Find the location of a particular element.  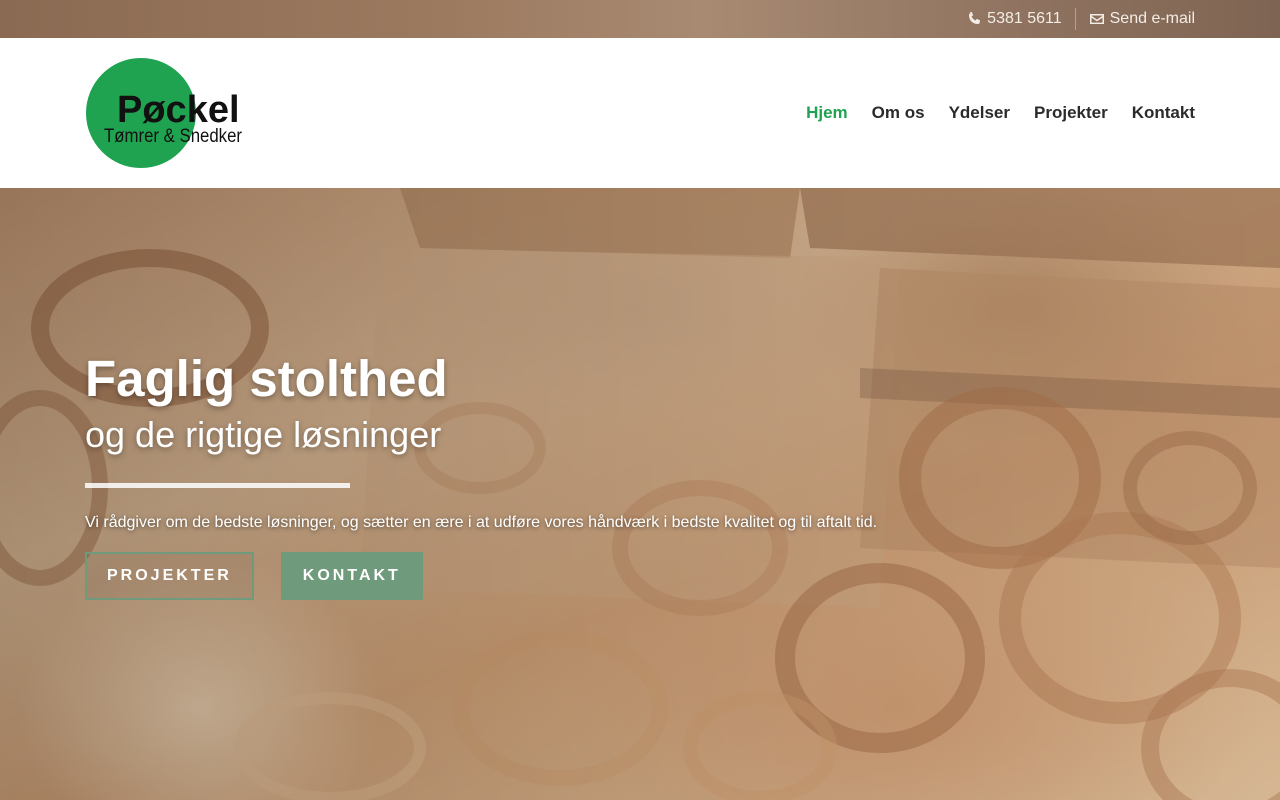

logo-name: Pøckel is located at coordinates (178, 110).